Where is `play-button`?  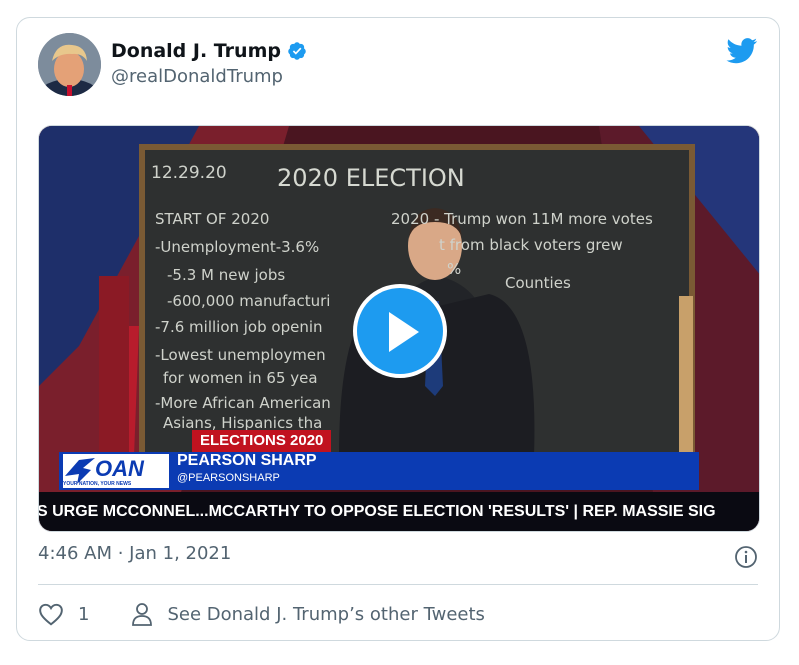 play-button is located at coordinates (400, 331).